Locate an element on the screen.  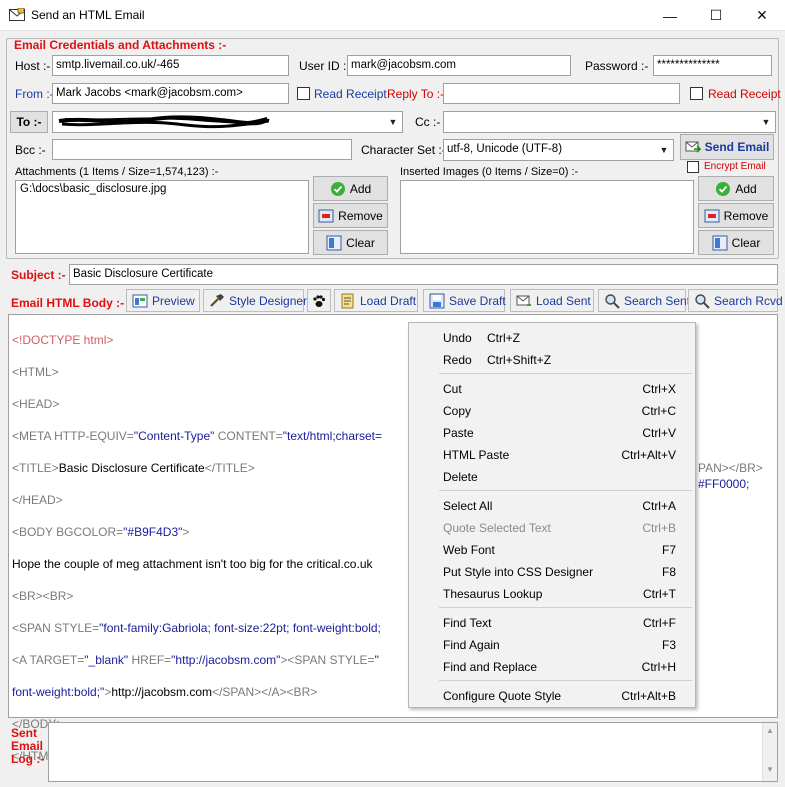
from-label: From :- is located at coordinates (34, 94).